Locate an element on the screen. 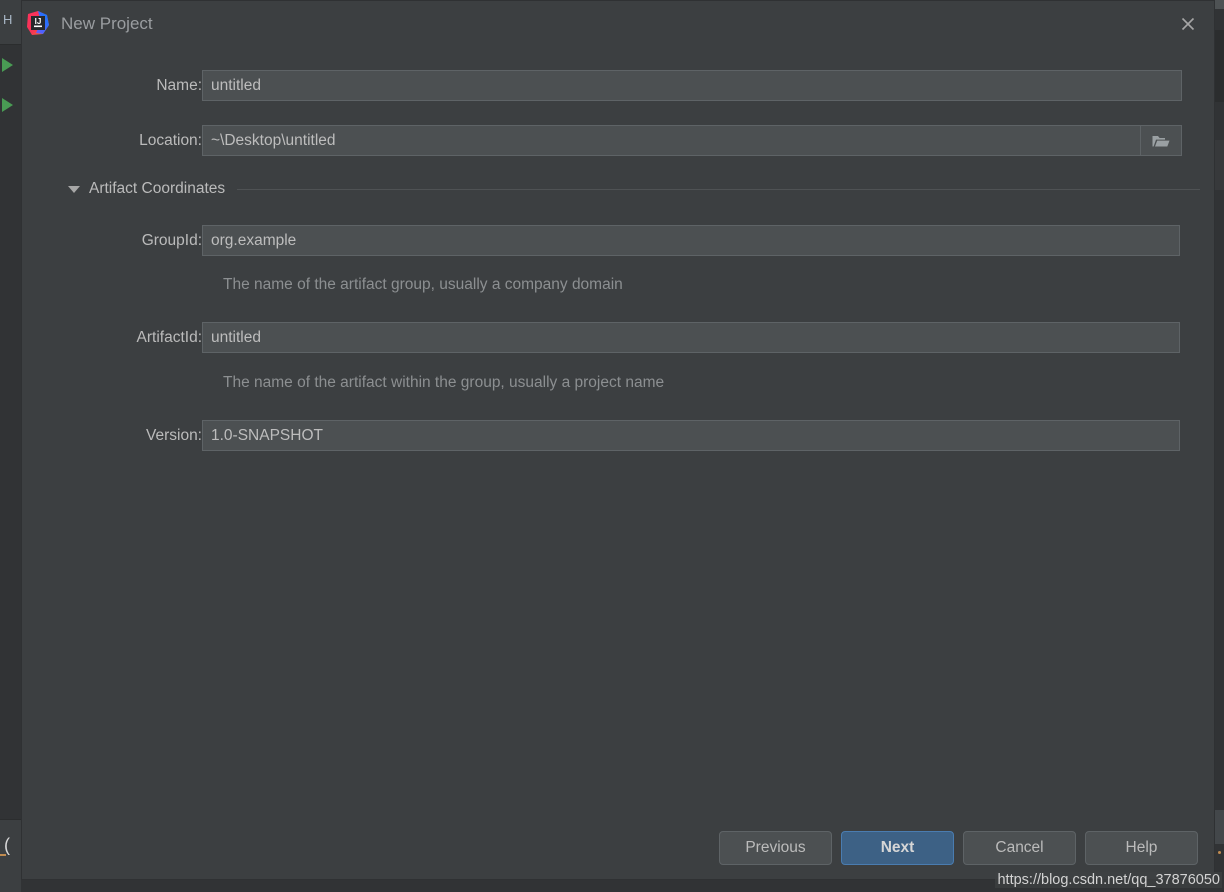  ide-tab-label: H is located at coordinates (8, 19).